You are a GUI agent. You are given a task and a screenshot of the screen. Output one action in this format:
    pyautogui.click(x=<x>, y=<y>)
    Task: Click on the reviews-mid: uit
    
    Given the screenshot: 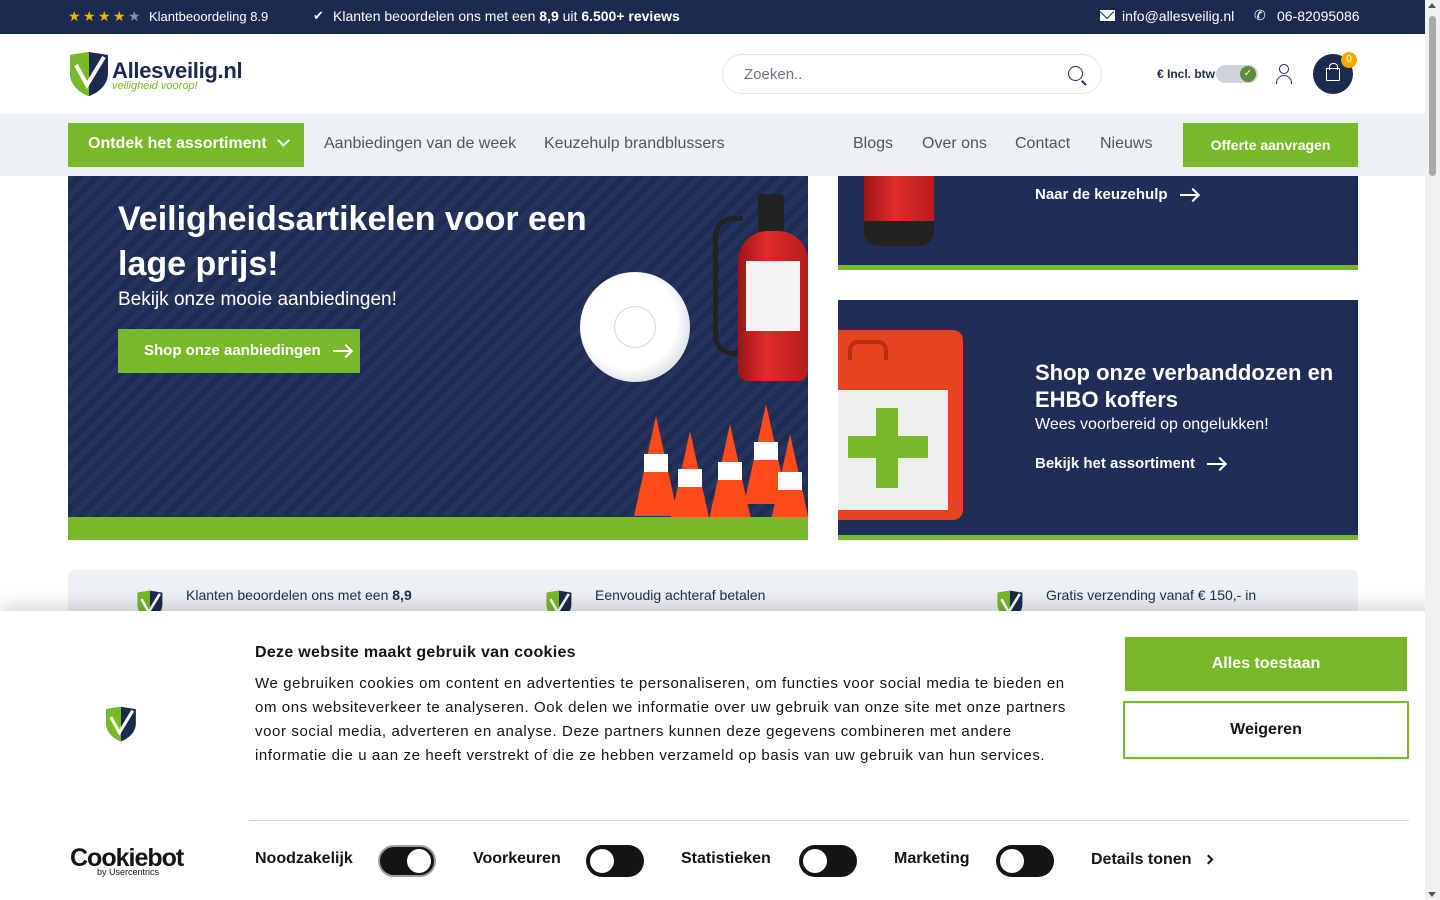 What is the action you would take?
    pyautogui.click(x=570, y=16)
    